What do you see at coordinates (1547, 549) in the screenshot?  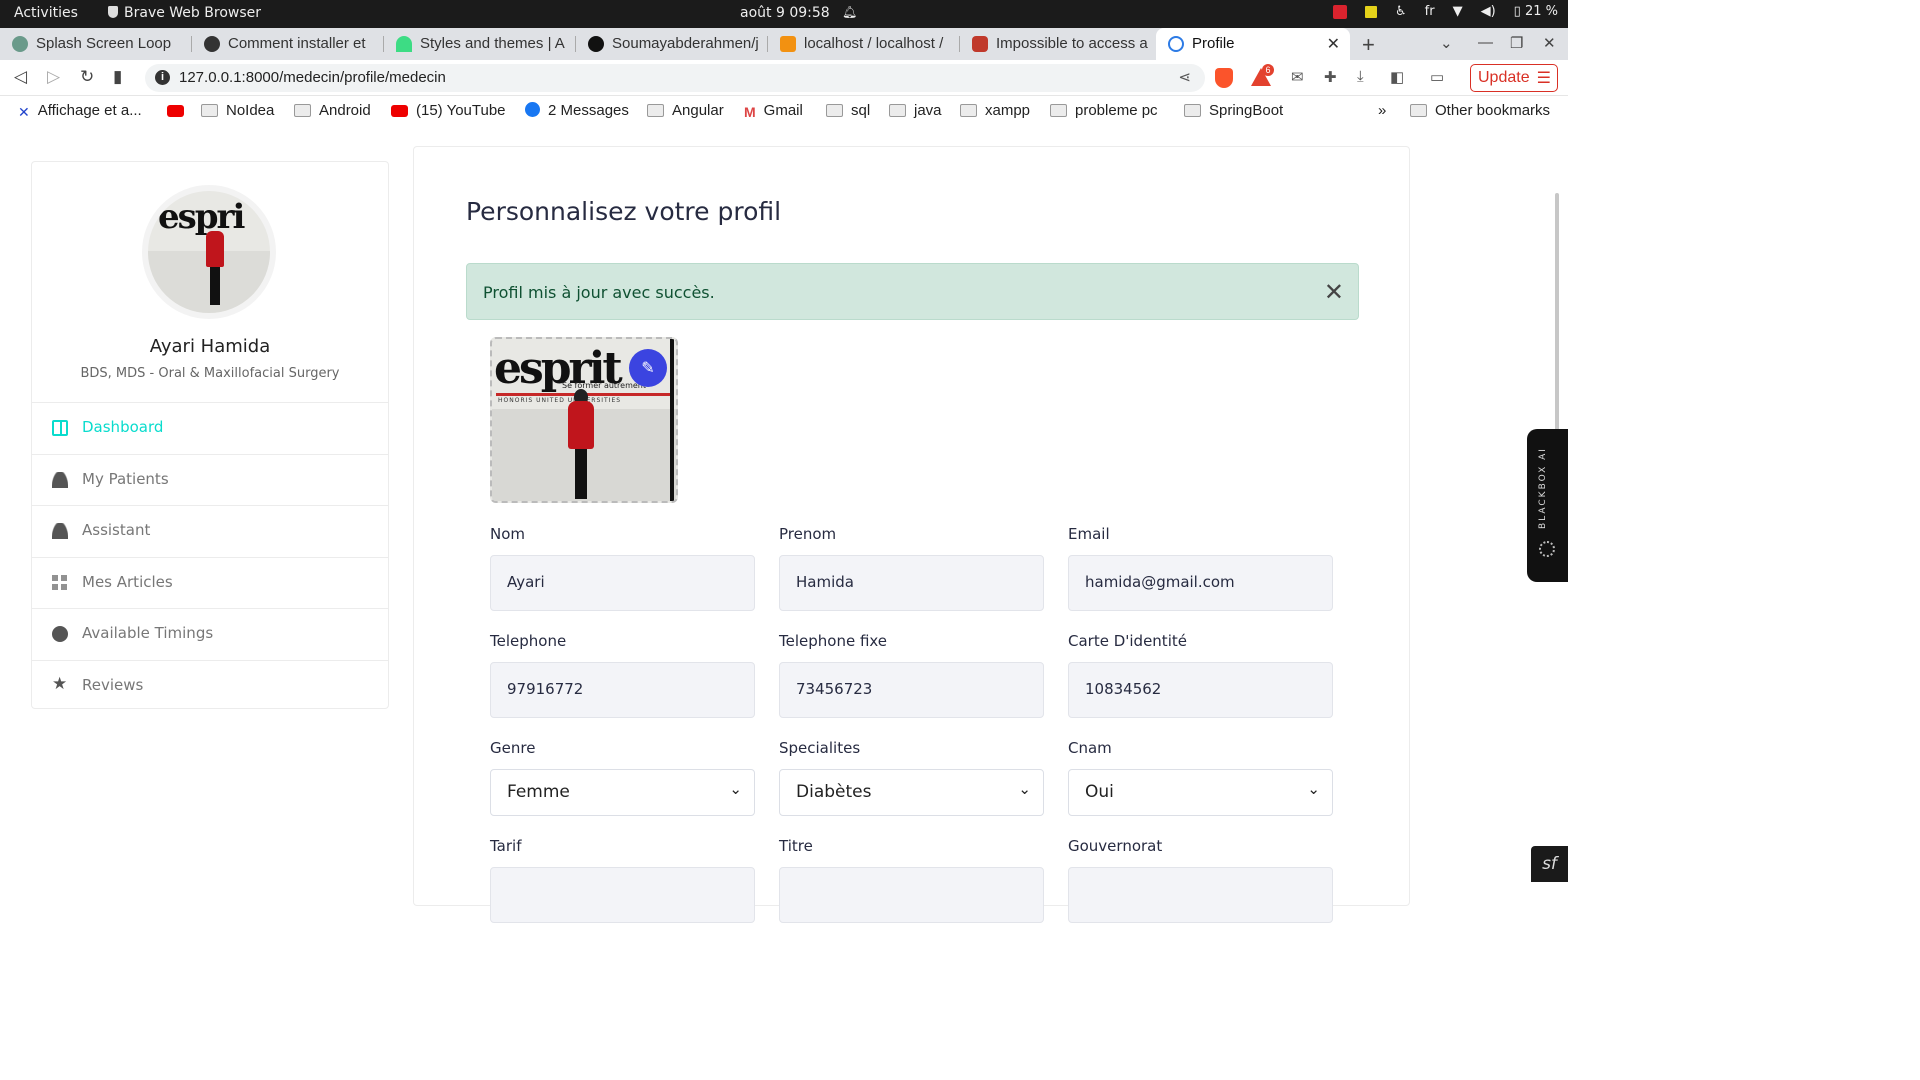 I see `blackbox-logo-icon` at bounding box center [1547, 549].